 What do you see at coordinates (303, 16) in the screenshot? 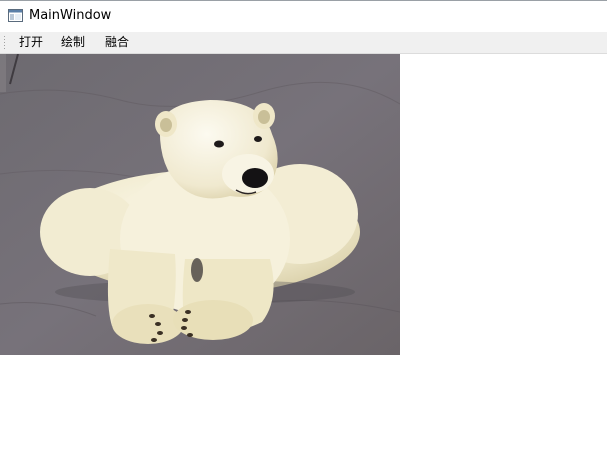
I see `title-bar: MainWindow` at bounding box center [303, 16].